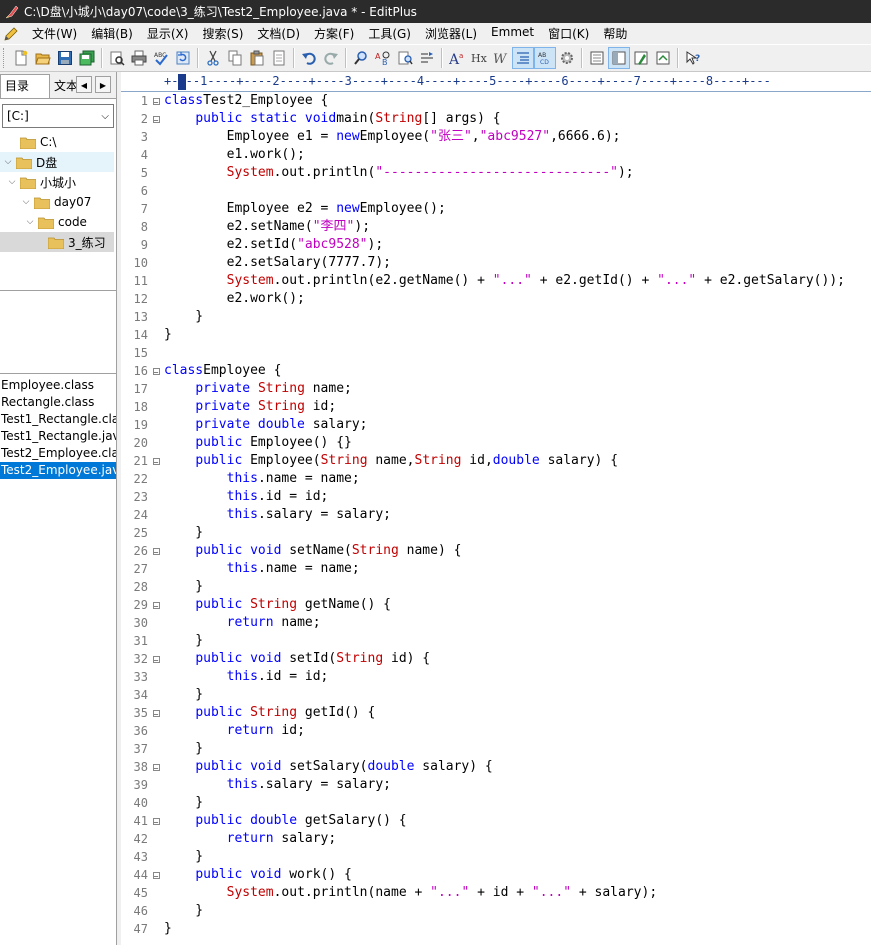 This screenshot has height=945, width=871. I want to click on open-button, so click(43, 58).